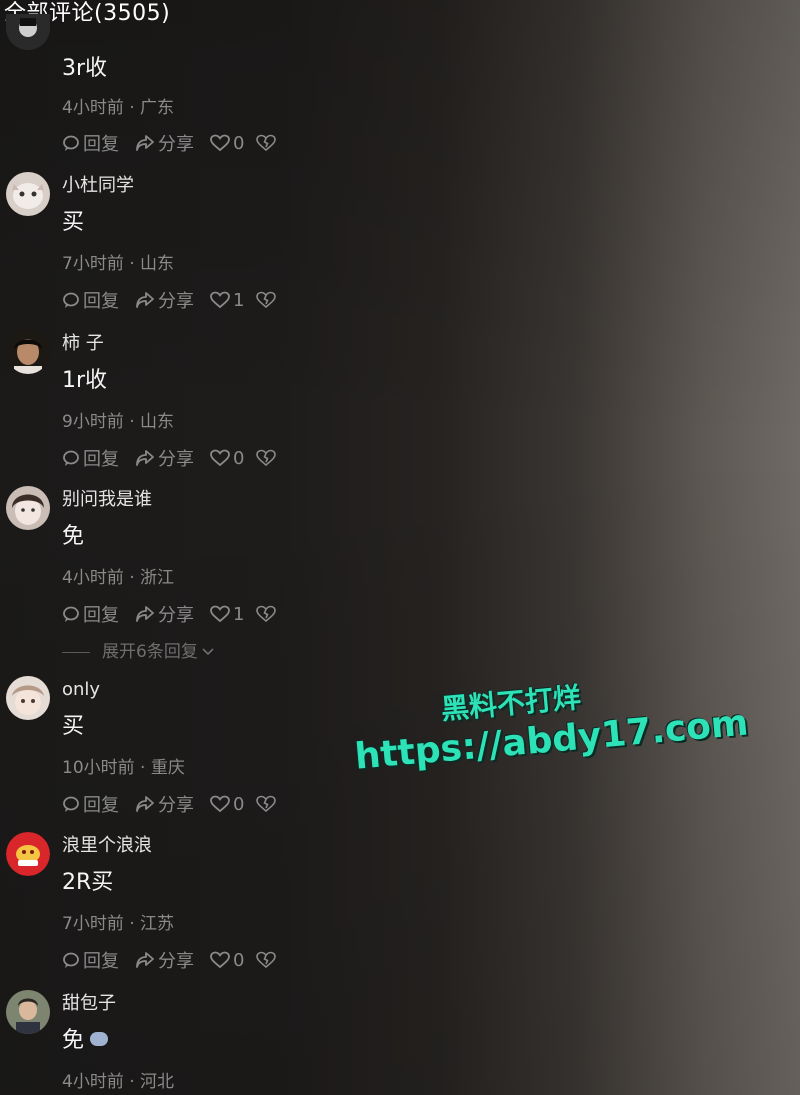 The image size is (800, 1095). Describe the element at coordinates (85, 68) in the screenshot. I see `comment-text: 3r收` at that location.